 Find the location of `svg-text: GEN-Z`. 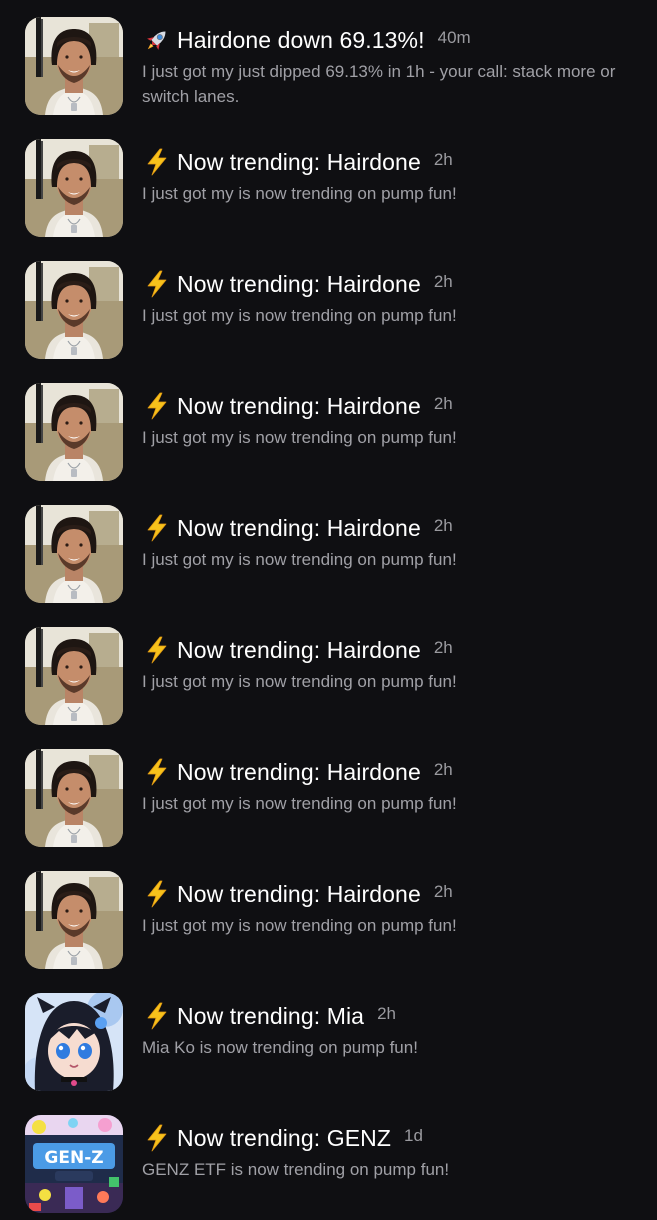

svg-text: GEN-Z is located at coordinates (73, 1158).